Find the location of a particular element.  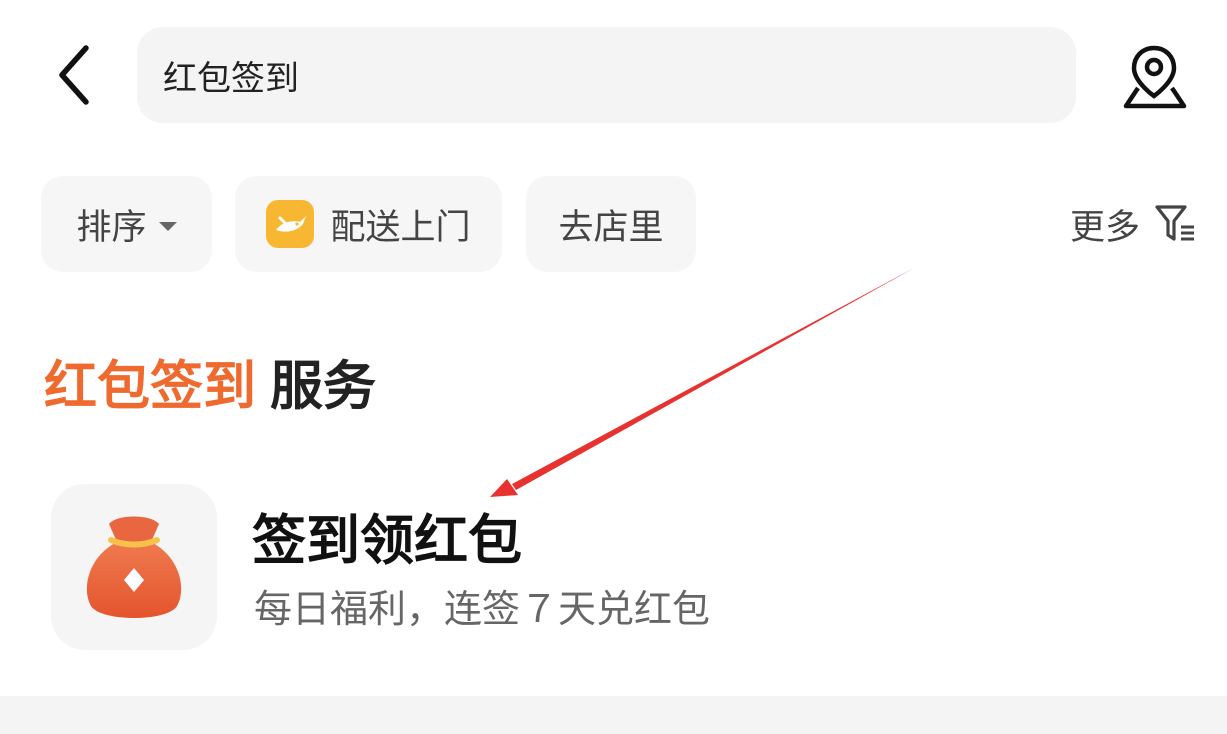

sort-chip: 排序 is located at coordinates (126, 224).